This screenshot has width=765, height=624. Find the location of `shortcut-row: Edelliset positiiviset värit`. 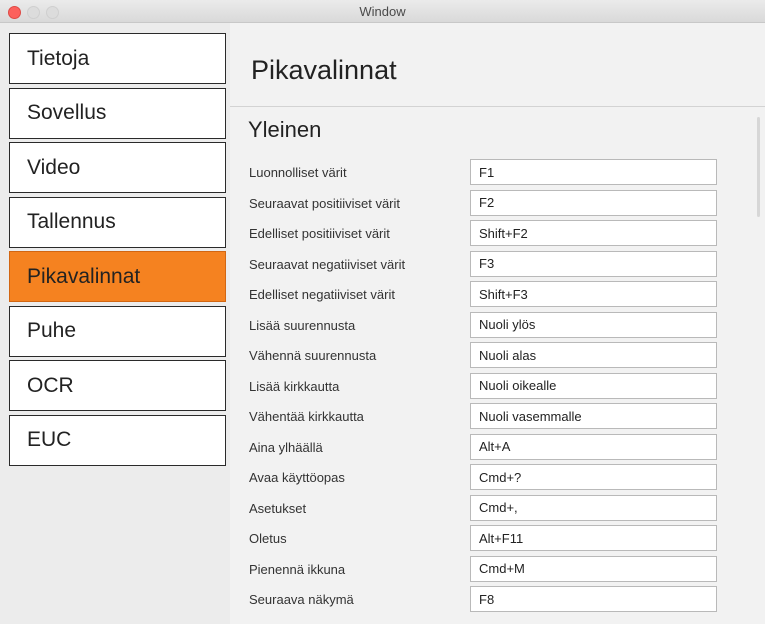

shortcut-row: Edelliset positiiviset värit is located at coordinates (497, 233).